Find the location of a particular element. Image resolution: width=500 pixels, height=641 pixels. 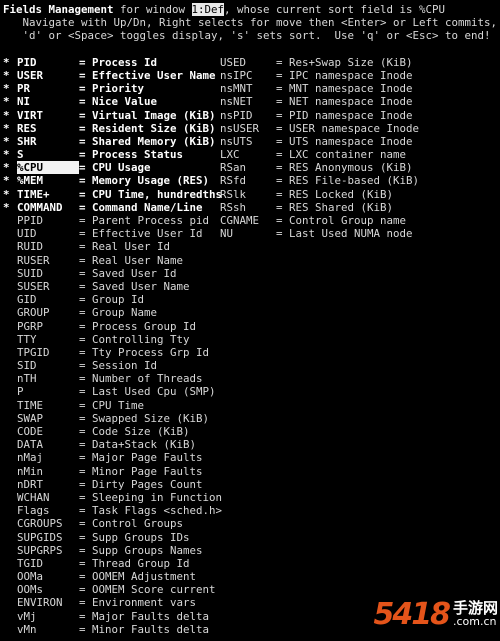

field-name: nTH is located at coordinates (48, 378).